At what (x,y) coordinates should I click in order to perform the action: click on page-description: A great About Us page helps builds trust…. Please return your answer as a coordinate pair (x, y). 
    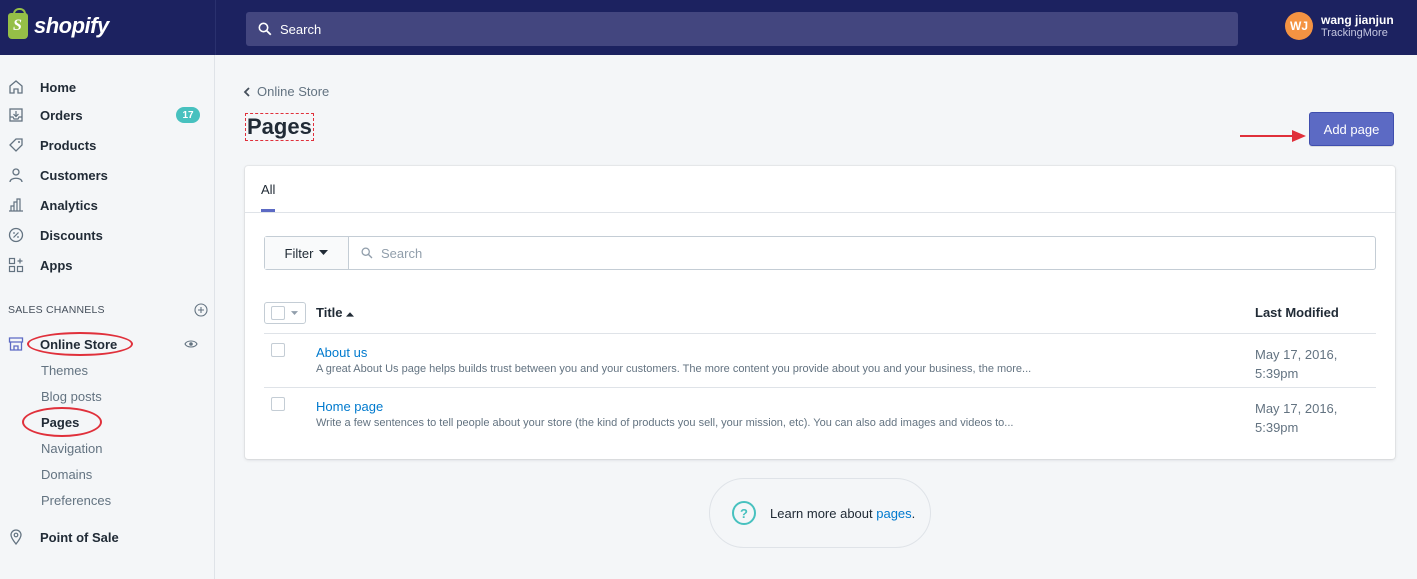
    Looking at the image, I should click on (674, 369).